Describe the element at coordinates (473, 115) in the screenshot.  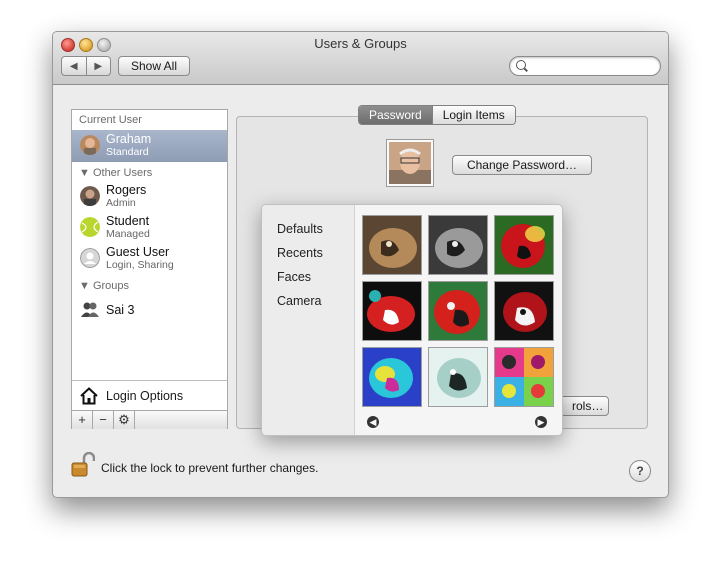
I see `tab-login-items: Login Items` at that location.